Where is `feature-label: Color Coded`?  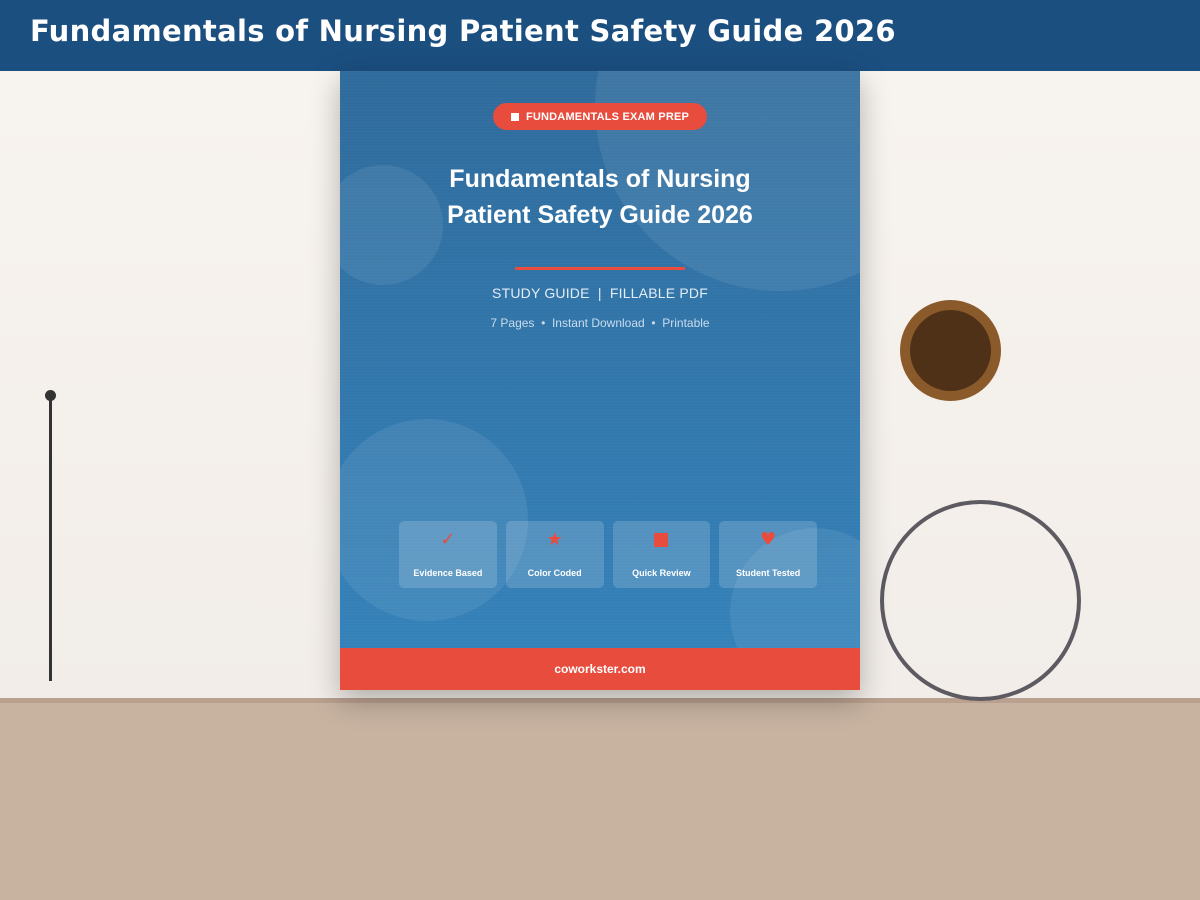
feature-label: Color Coded is located at coordinates (554, 573).